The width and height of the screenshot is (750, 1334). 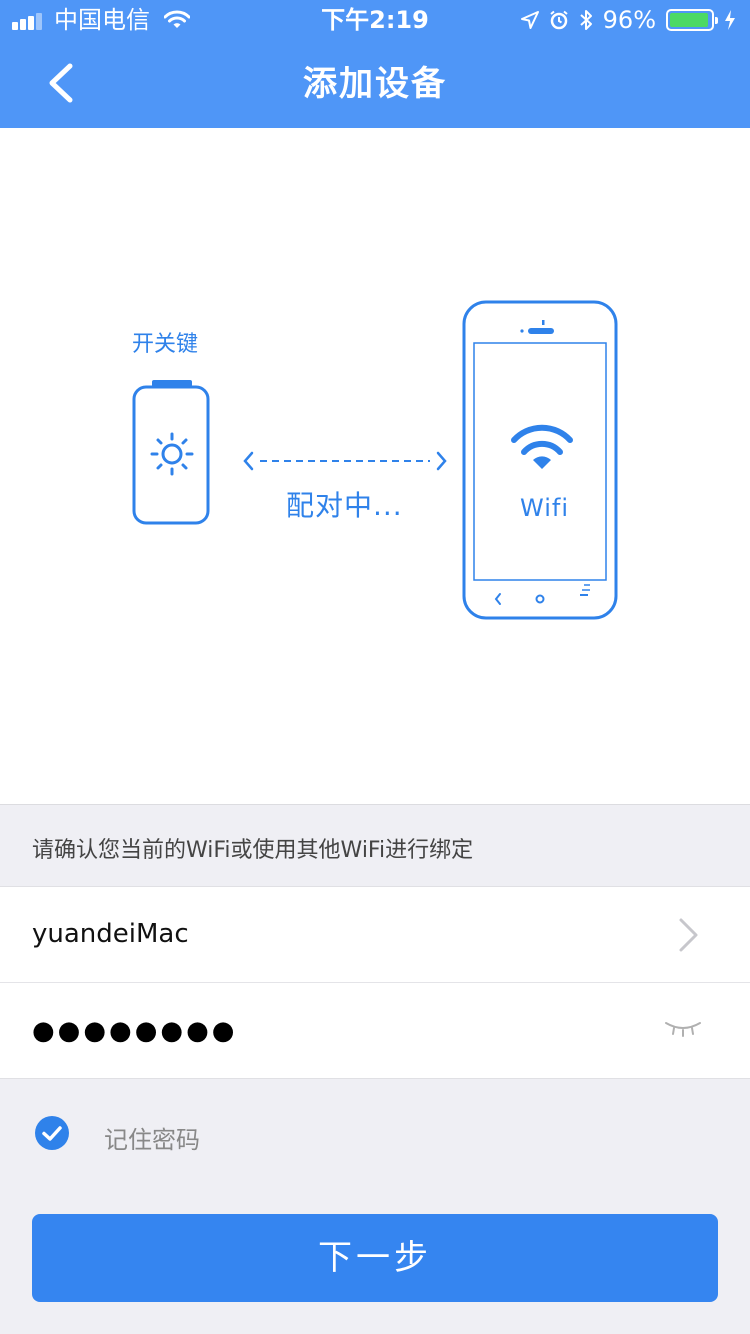 What do you see at coordinates (559, 20) in the screenshot?
I see `alarm-icon` at bounding box center [559, 20].